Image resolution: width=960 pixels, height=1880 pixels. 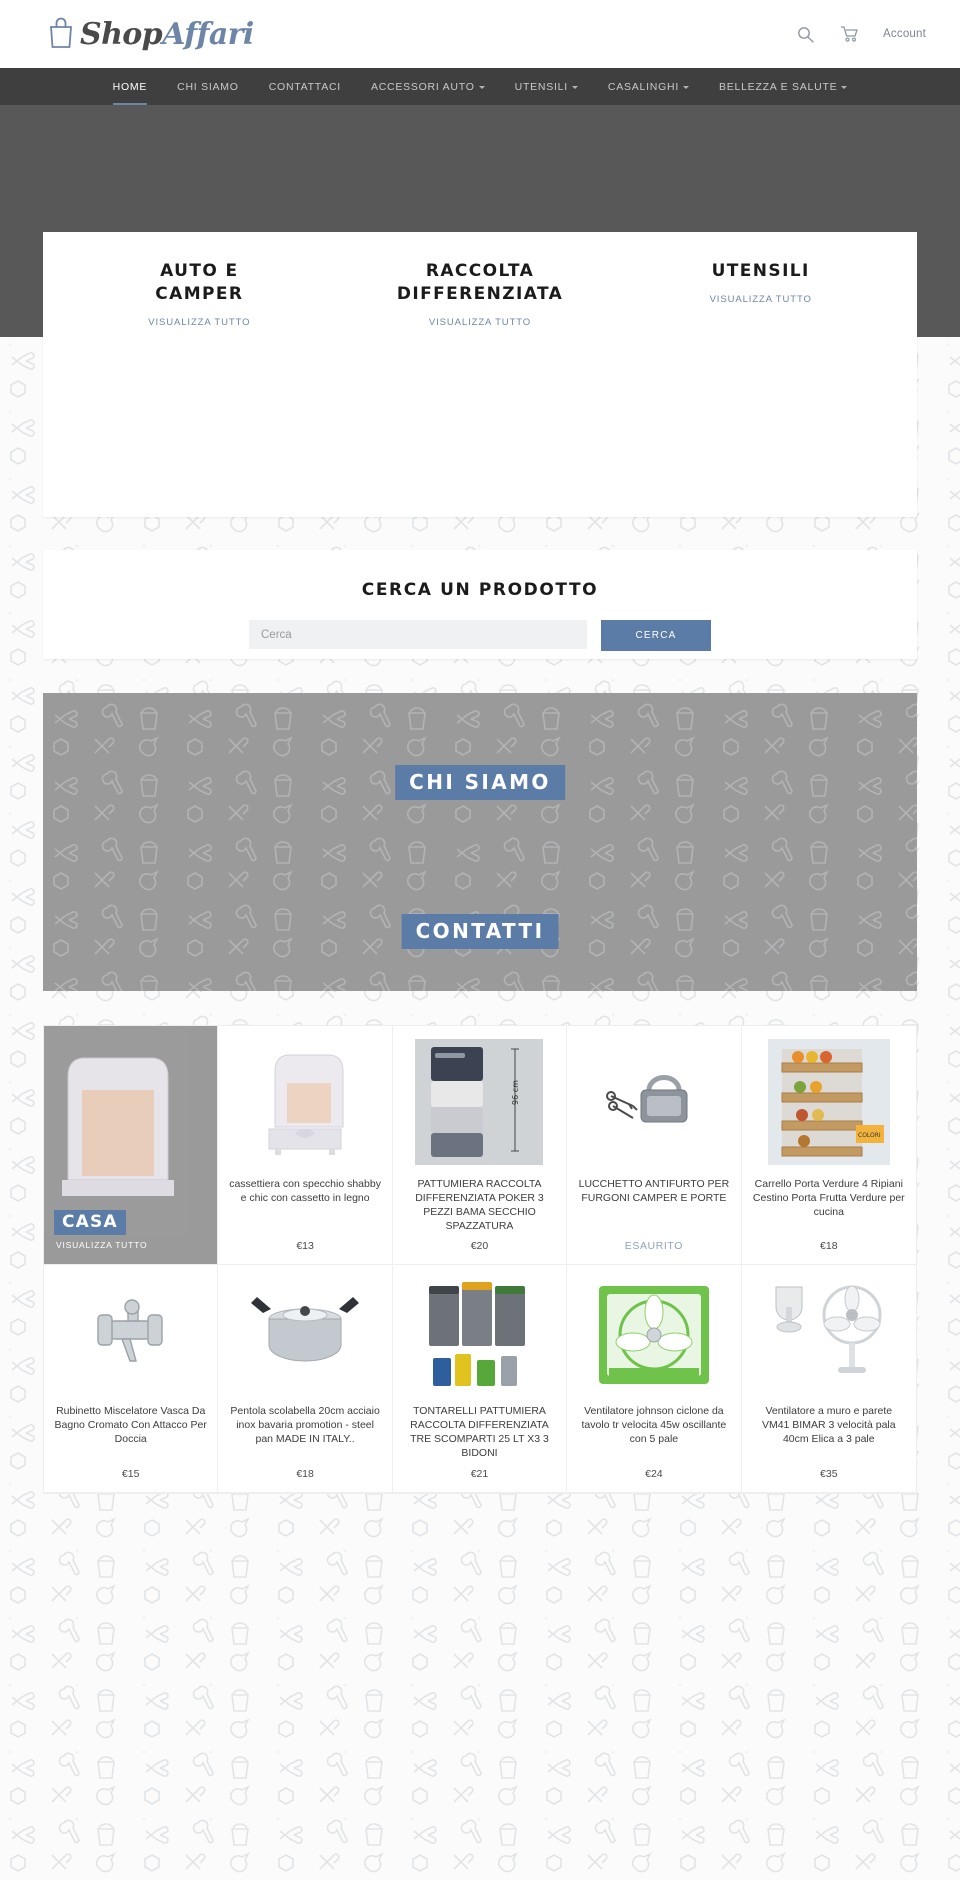 I want to click on search-form: CERCA, so click(x=480, y=635).